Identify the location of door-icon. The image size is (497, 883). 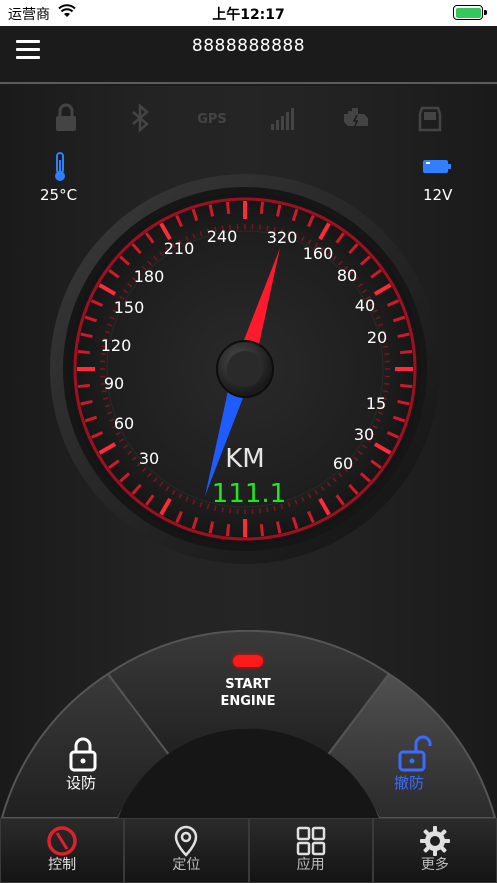
(430, 119).